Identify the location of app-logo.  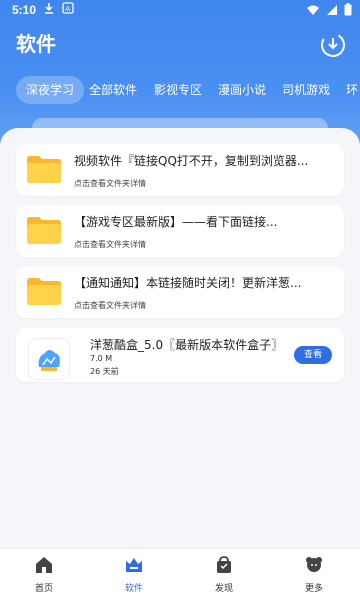
(49, 359).